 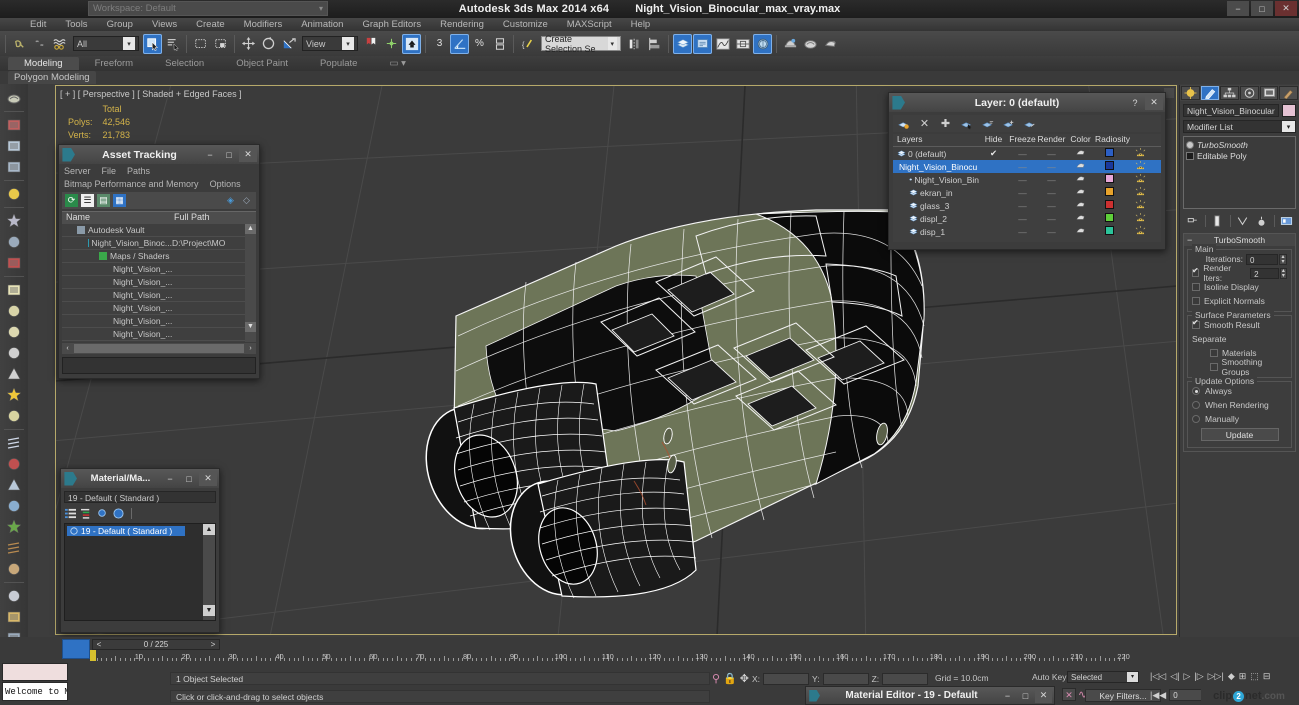 What do you see at coordinates (35, 691) in the screenshot?
I see `maxscript-mini-listener-input: Welcome to M` at bounding box center [35, 691].